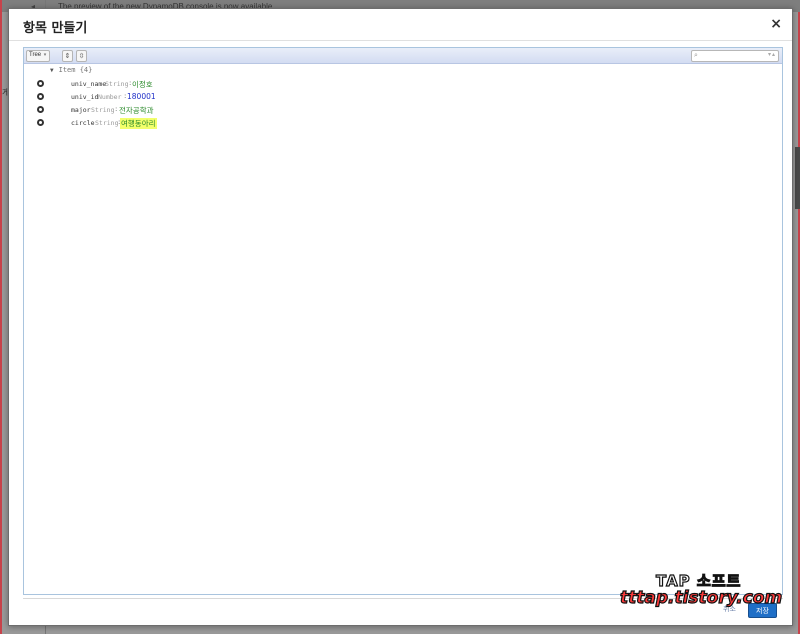  What do you see at coordinates (81, 56) in the screenshot?
I see `collapse-all-icon: ⇳` at bounding box center [81, 56].